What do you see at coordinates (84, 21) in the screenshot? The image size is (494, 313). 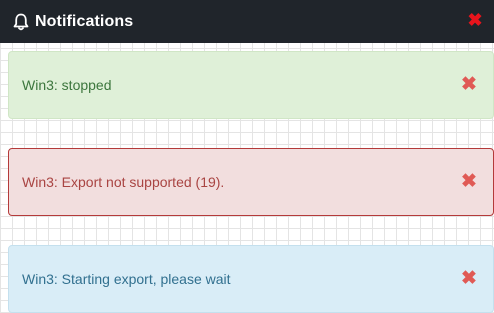 I see `panel-title: Notifications` at bounding box center [84, 21].